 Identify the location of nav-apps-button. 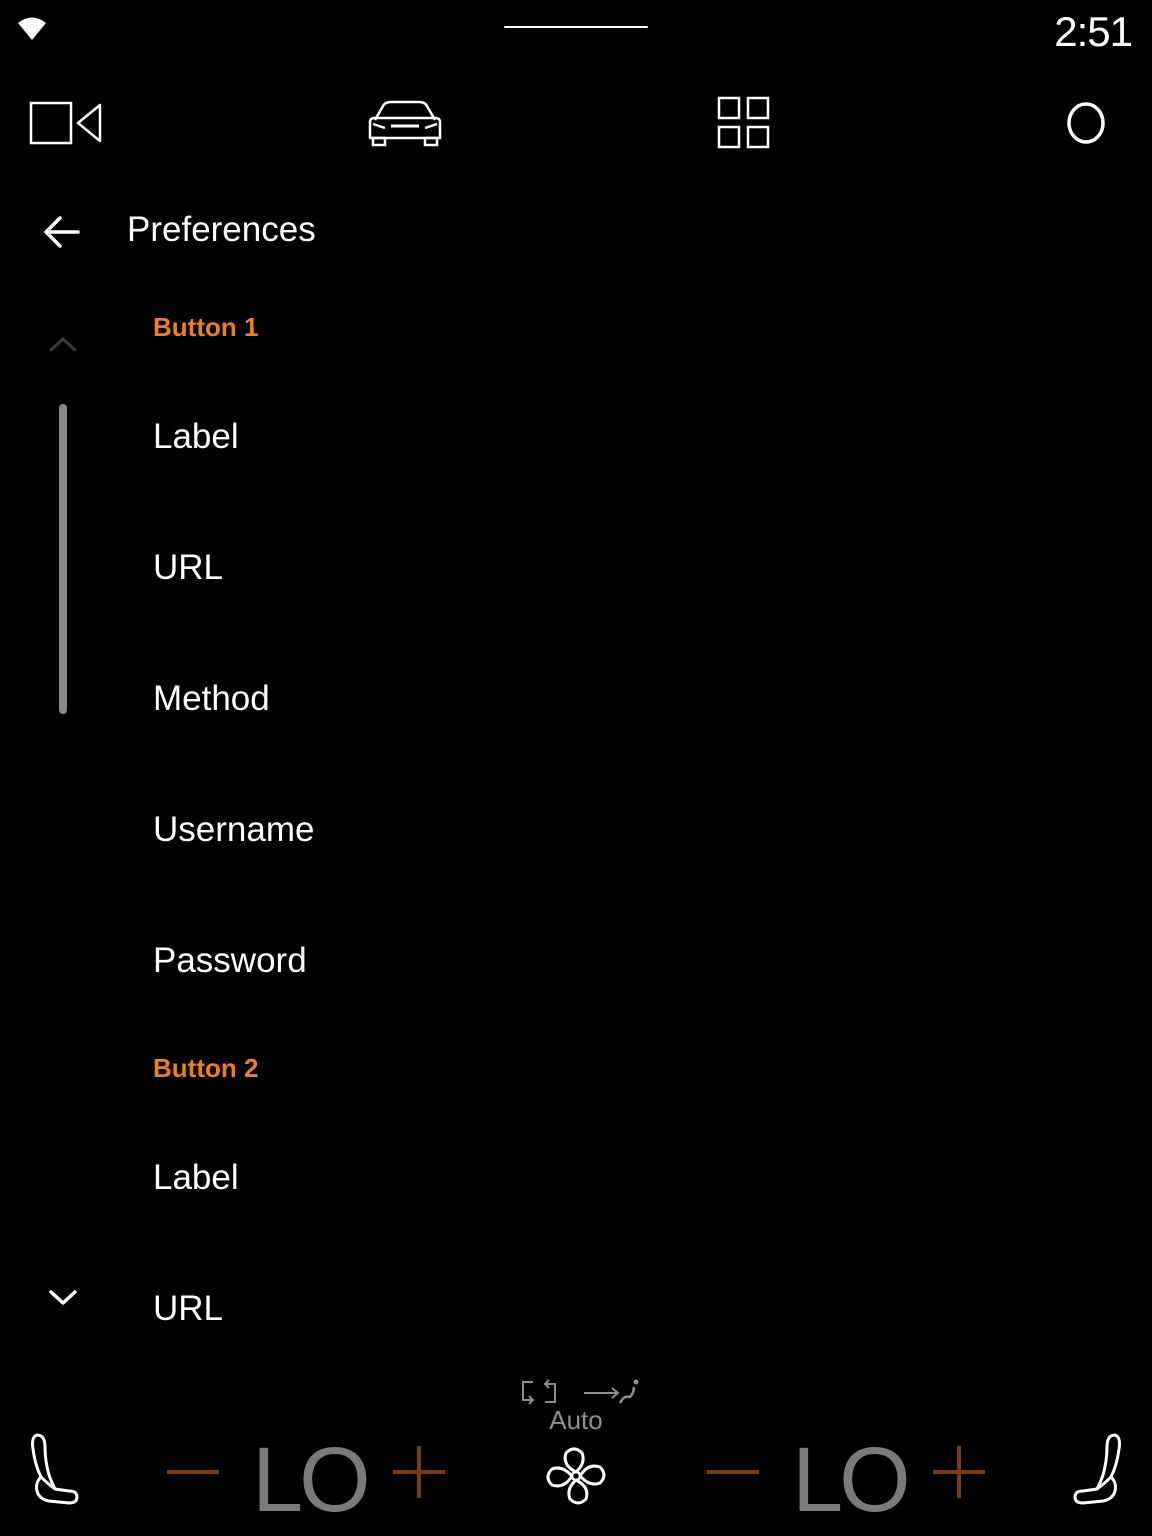
(744, 123).